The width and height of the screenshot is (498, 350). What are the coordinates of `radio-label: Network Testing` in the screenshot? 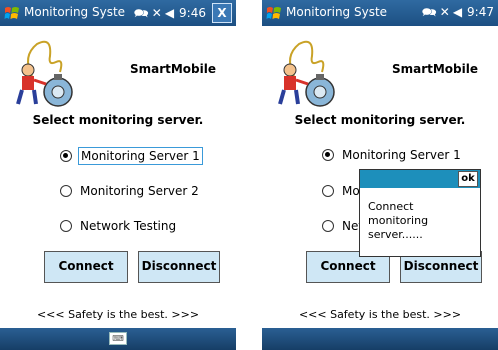 It's located at (128, 226).